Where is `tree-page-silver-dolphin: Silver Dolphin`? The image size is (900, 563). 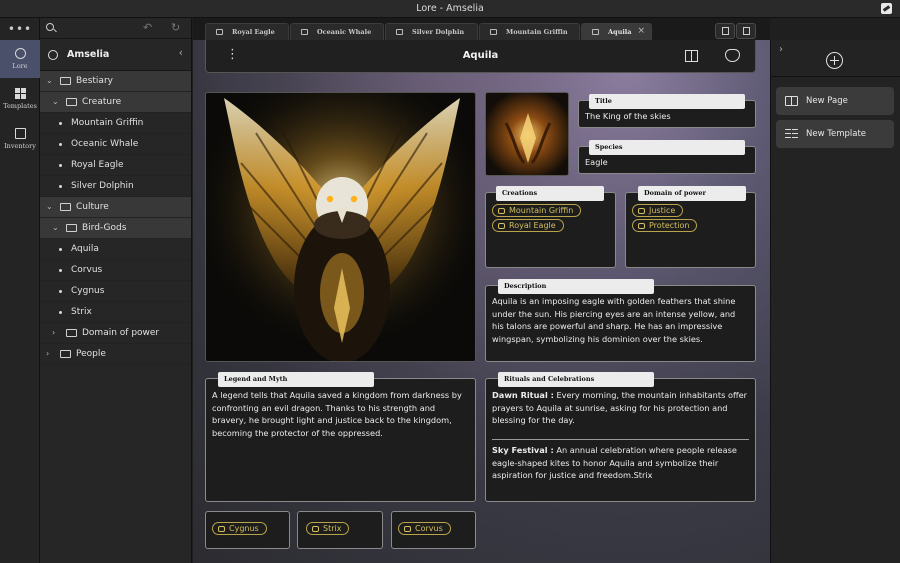
tree-page-silver-dolphin: Silver Dolphin is located at coordinates (115, 186).